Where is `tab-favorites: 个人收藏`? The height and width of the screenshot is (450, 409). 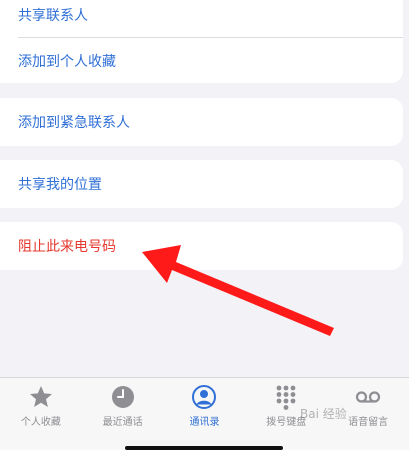
tab-favorites: 个人收藏 is located at coordinates (41, 414).